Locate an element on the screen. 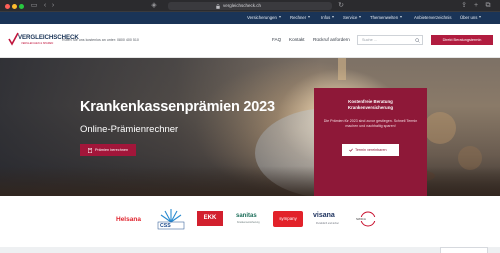  tab-overview-icon: ⧉ is located at coordinates (488, 6).